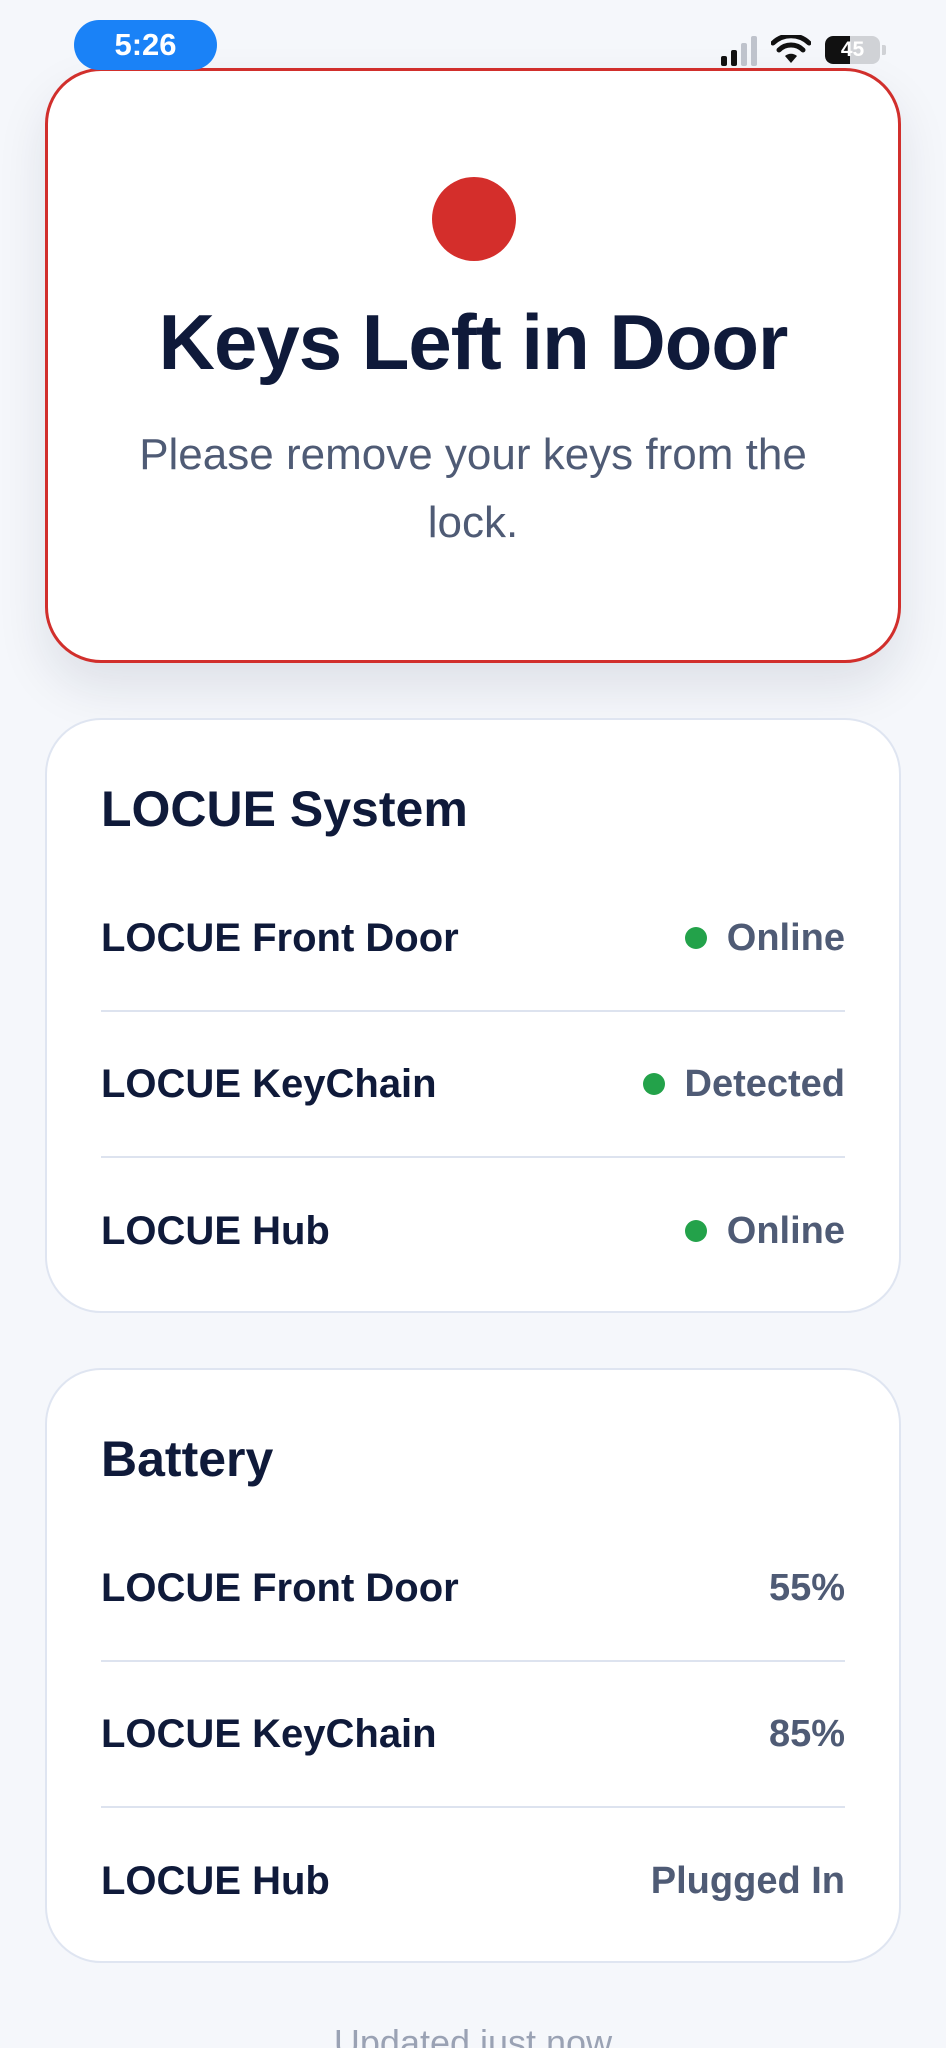 This screenshot has height=2048, width=946. What do you see at coordinates (765, 1083) in the screenshot?
I see `status-label: Detected` at bounding box center [765, 1083].